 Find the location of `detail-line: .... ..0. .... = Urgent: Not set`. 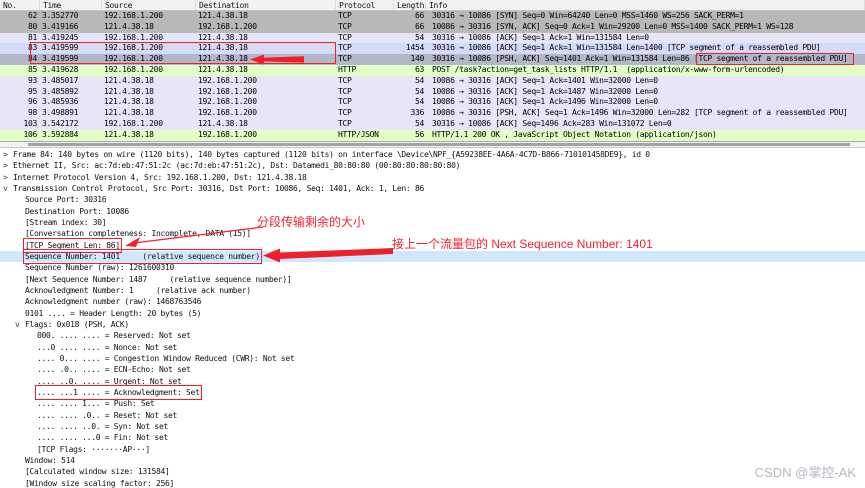

detail-line: .... ..0. .... = Urgent: Not set is located at coordinates (432, 381).